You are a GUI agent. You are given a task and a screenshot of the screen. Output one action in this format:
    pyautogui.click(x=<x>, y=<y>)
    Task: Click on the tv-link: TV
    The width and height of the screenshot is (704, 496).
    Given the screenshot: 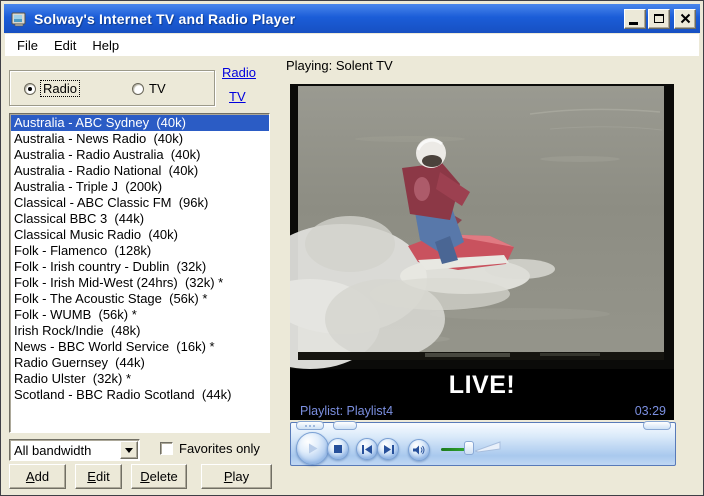 What is the action you would take?
    pyautogui.click(x=237, y=96)
    